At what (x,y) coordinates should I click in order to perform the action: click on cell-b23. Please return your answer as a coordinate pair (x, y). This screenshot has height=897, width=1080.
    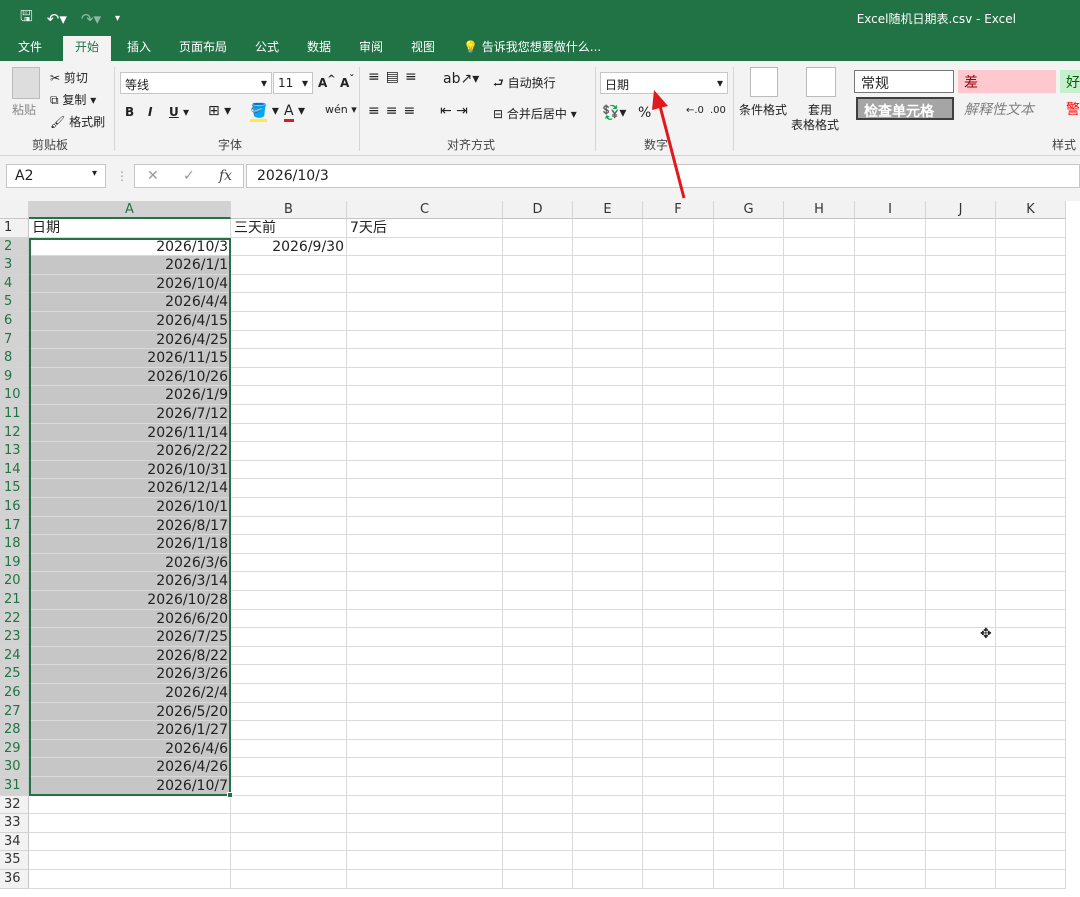
    Looking at the image, I should click on (289, 637).